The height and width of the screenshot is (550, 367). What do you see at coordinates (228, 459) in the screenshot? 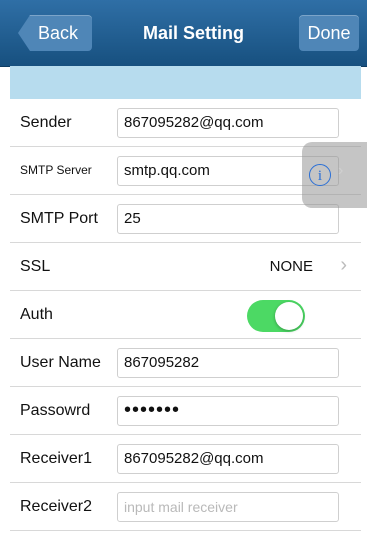
I see `receiver1-input: 867095282@qq.com` at bounding box center [228, 459].